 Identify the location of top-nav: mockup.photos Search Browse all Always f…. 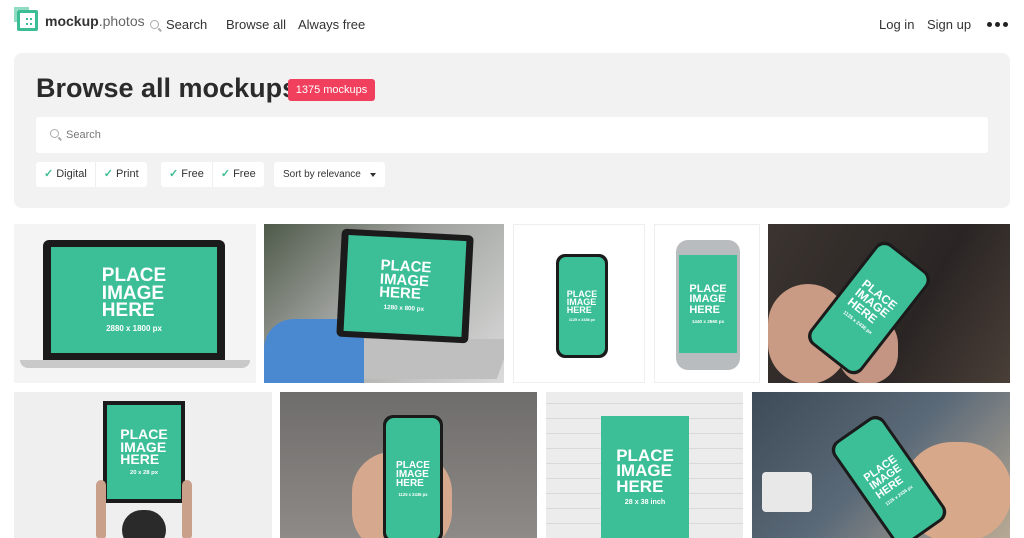
(512, 24).